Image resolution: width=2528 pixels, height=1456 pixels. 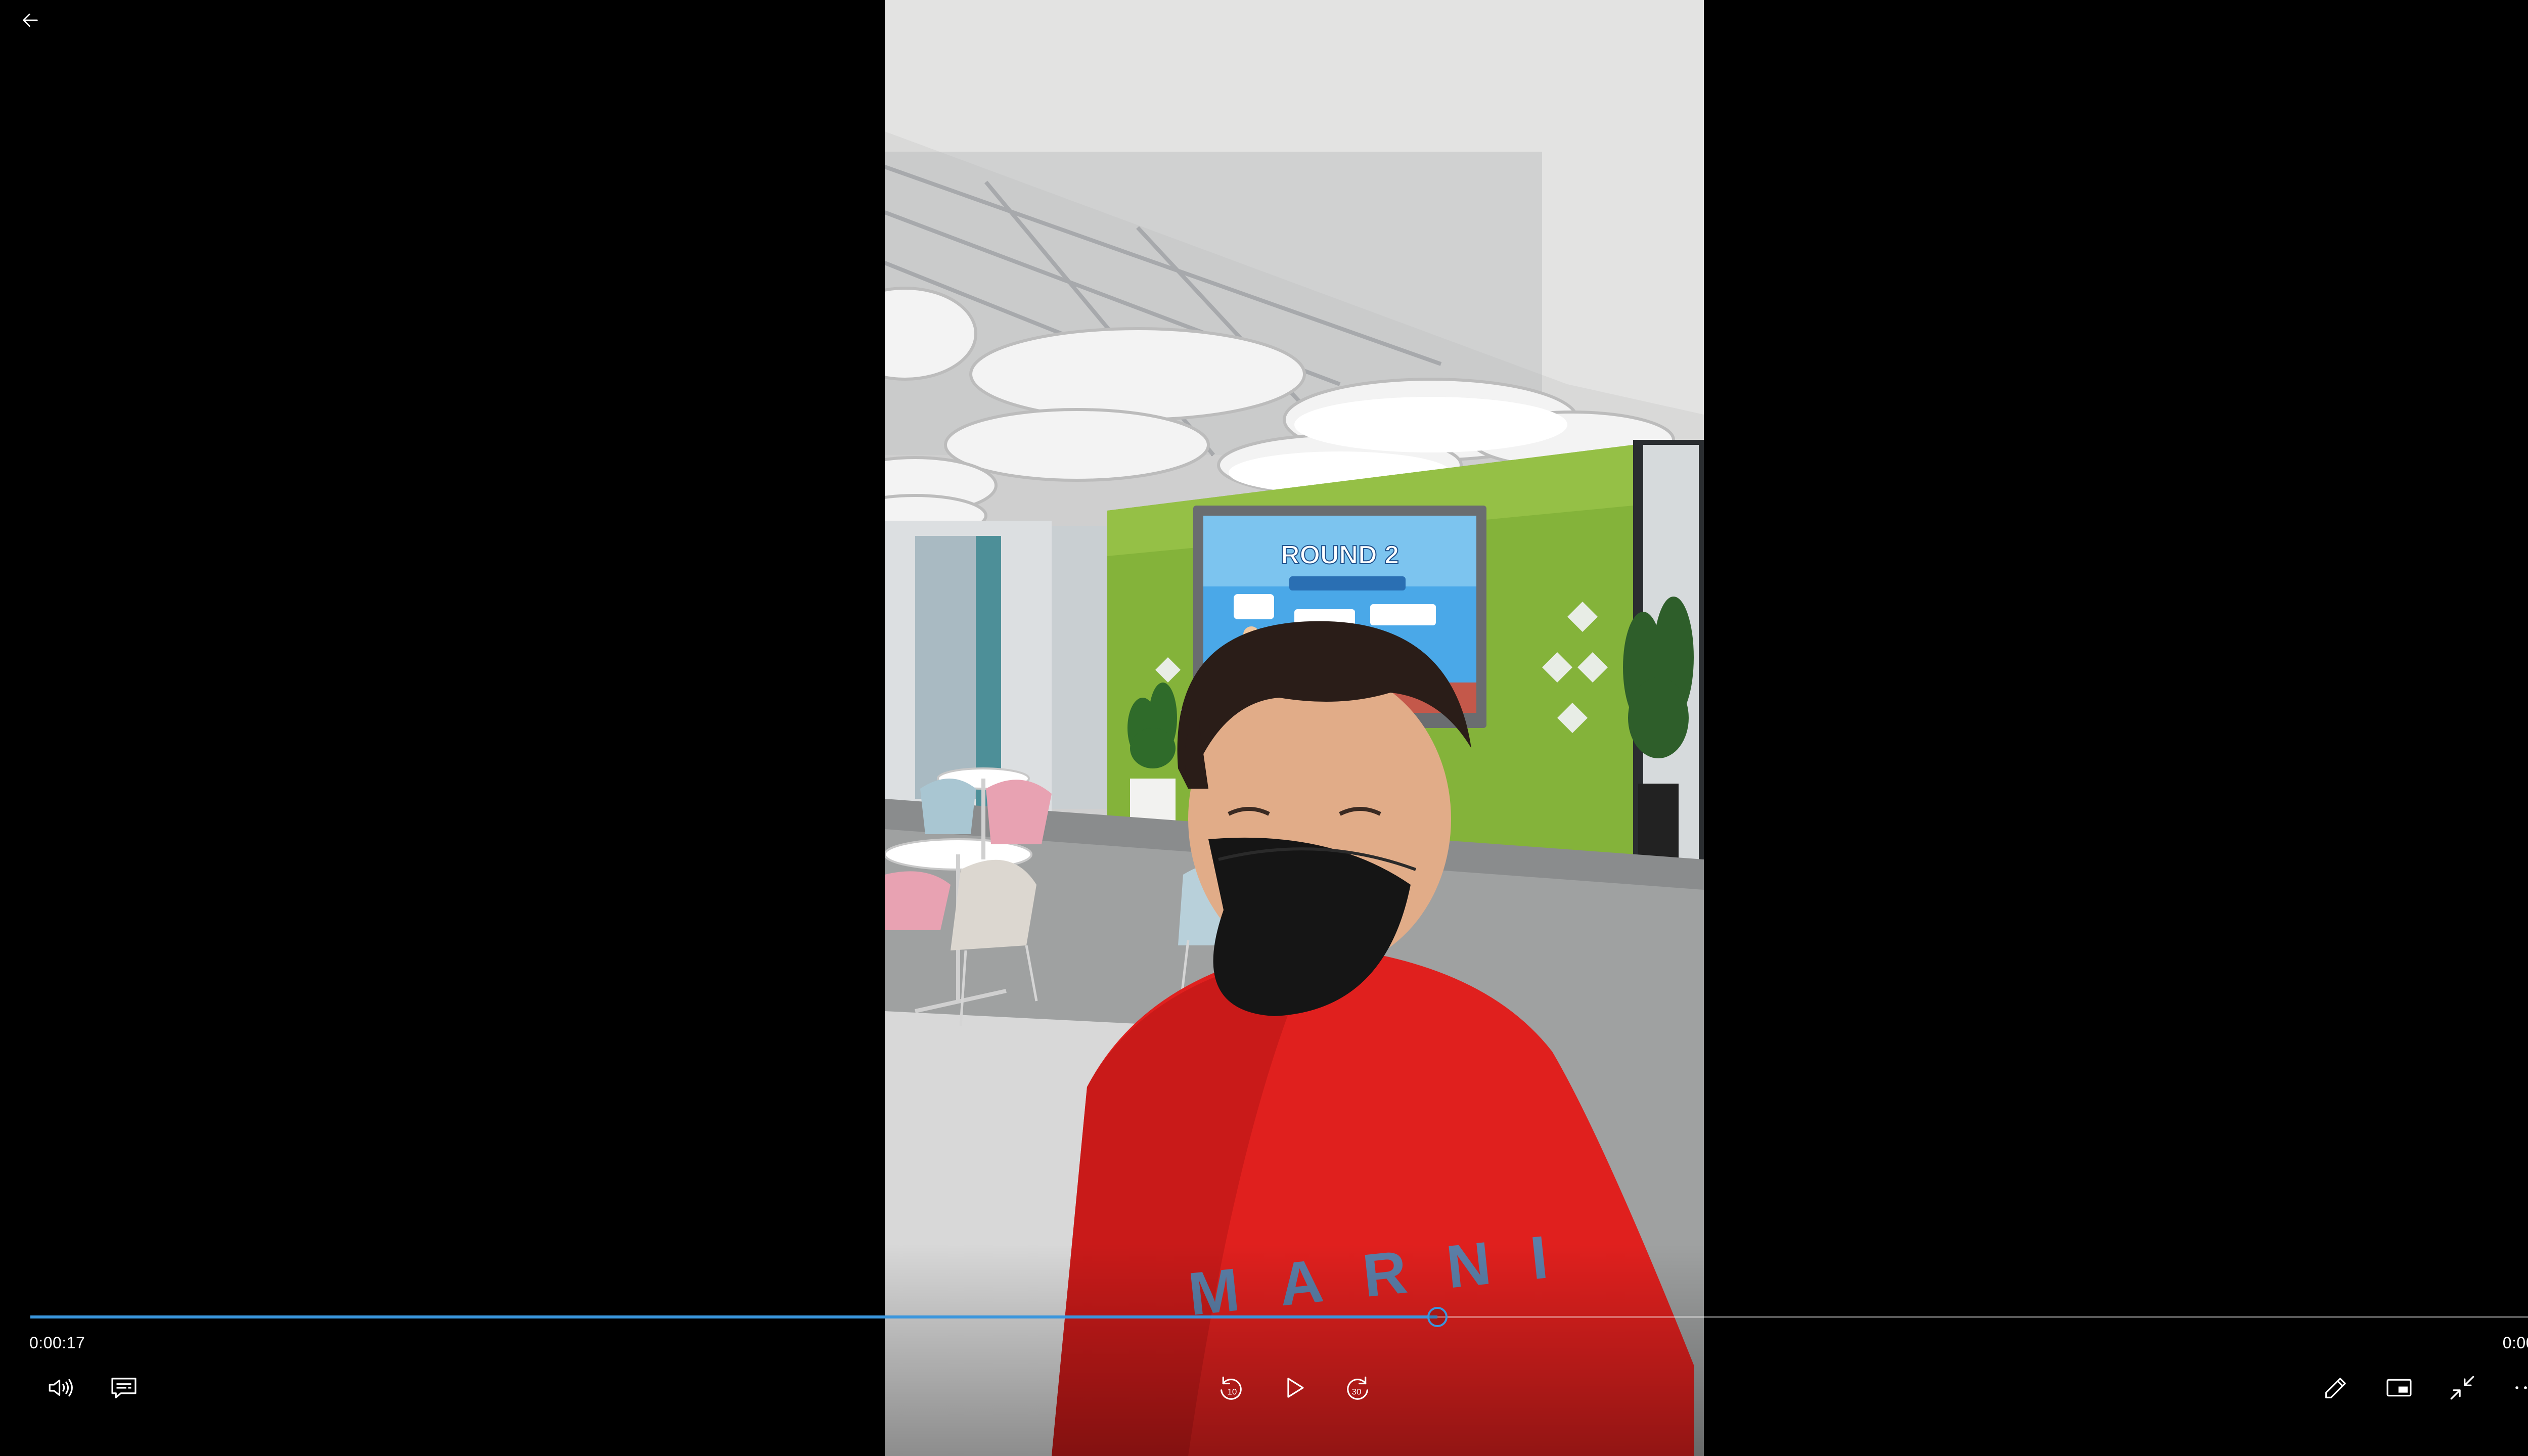 I want to click on volume-button, so click(x=61, y=1387).